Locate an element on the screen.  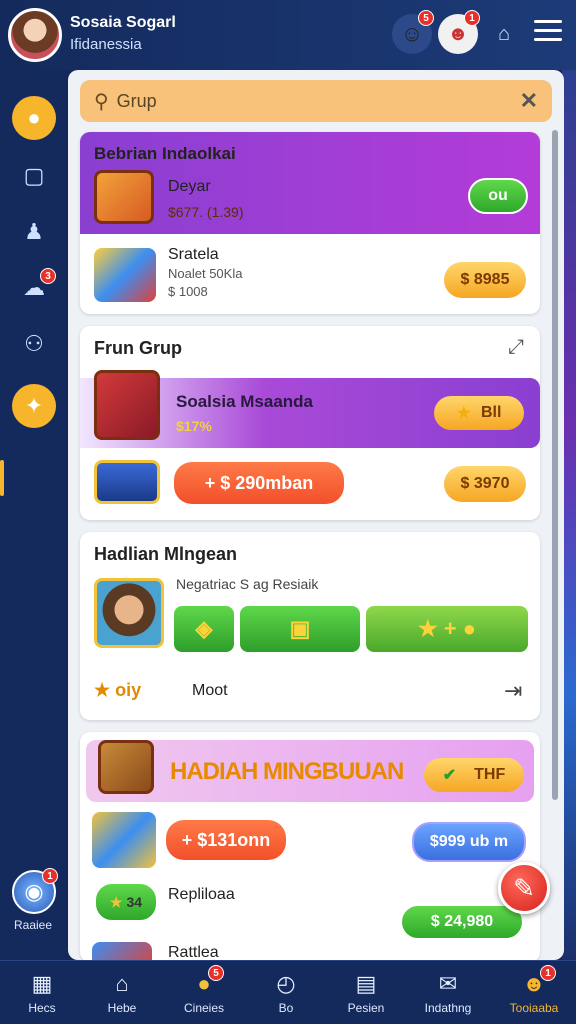
nav-item-4: ◴ Bo is located at coordinates (286, 992).